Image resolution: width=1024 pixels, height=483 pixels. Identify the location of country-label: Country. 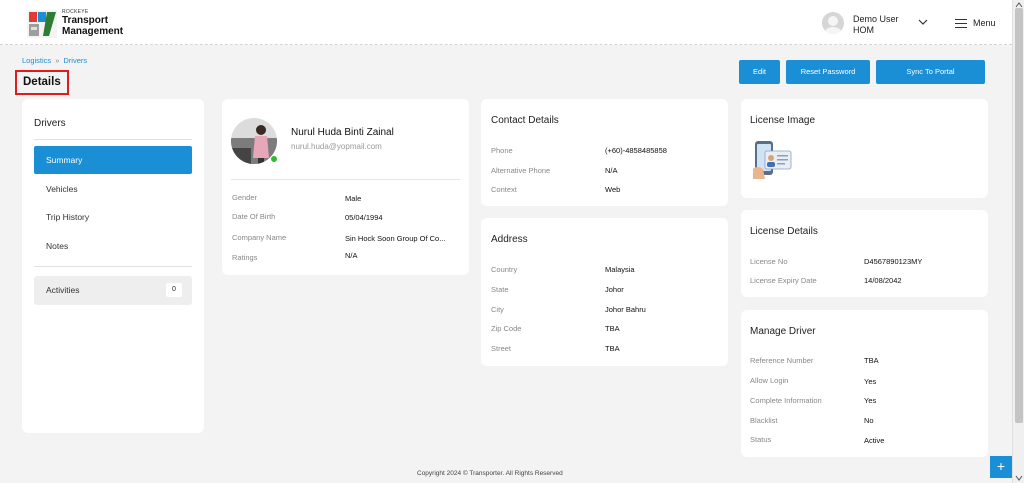
(504, 269).